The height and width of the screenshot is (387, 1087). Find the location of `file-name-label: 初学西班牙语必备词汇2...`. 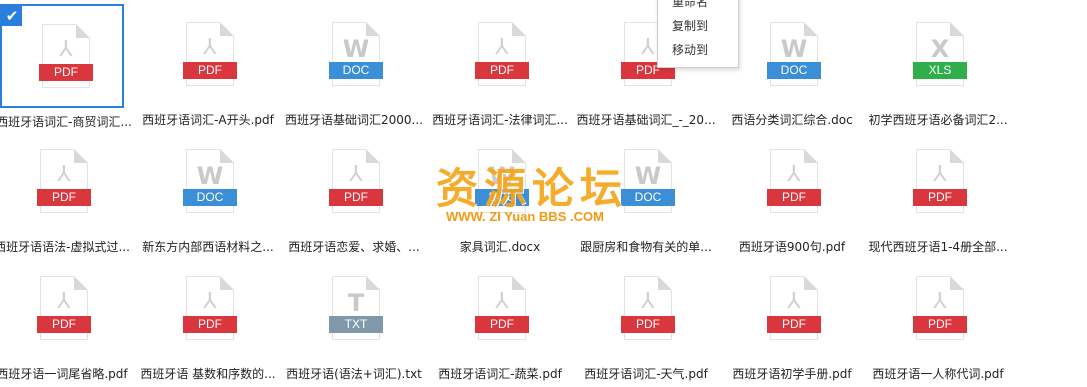

file-name-label: 初学西班牙语必备词汇2... is located at coordinates (938, 120).